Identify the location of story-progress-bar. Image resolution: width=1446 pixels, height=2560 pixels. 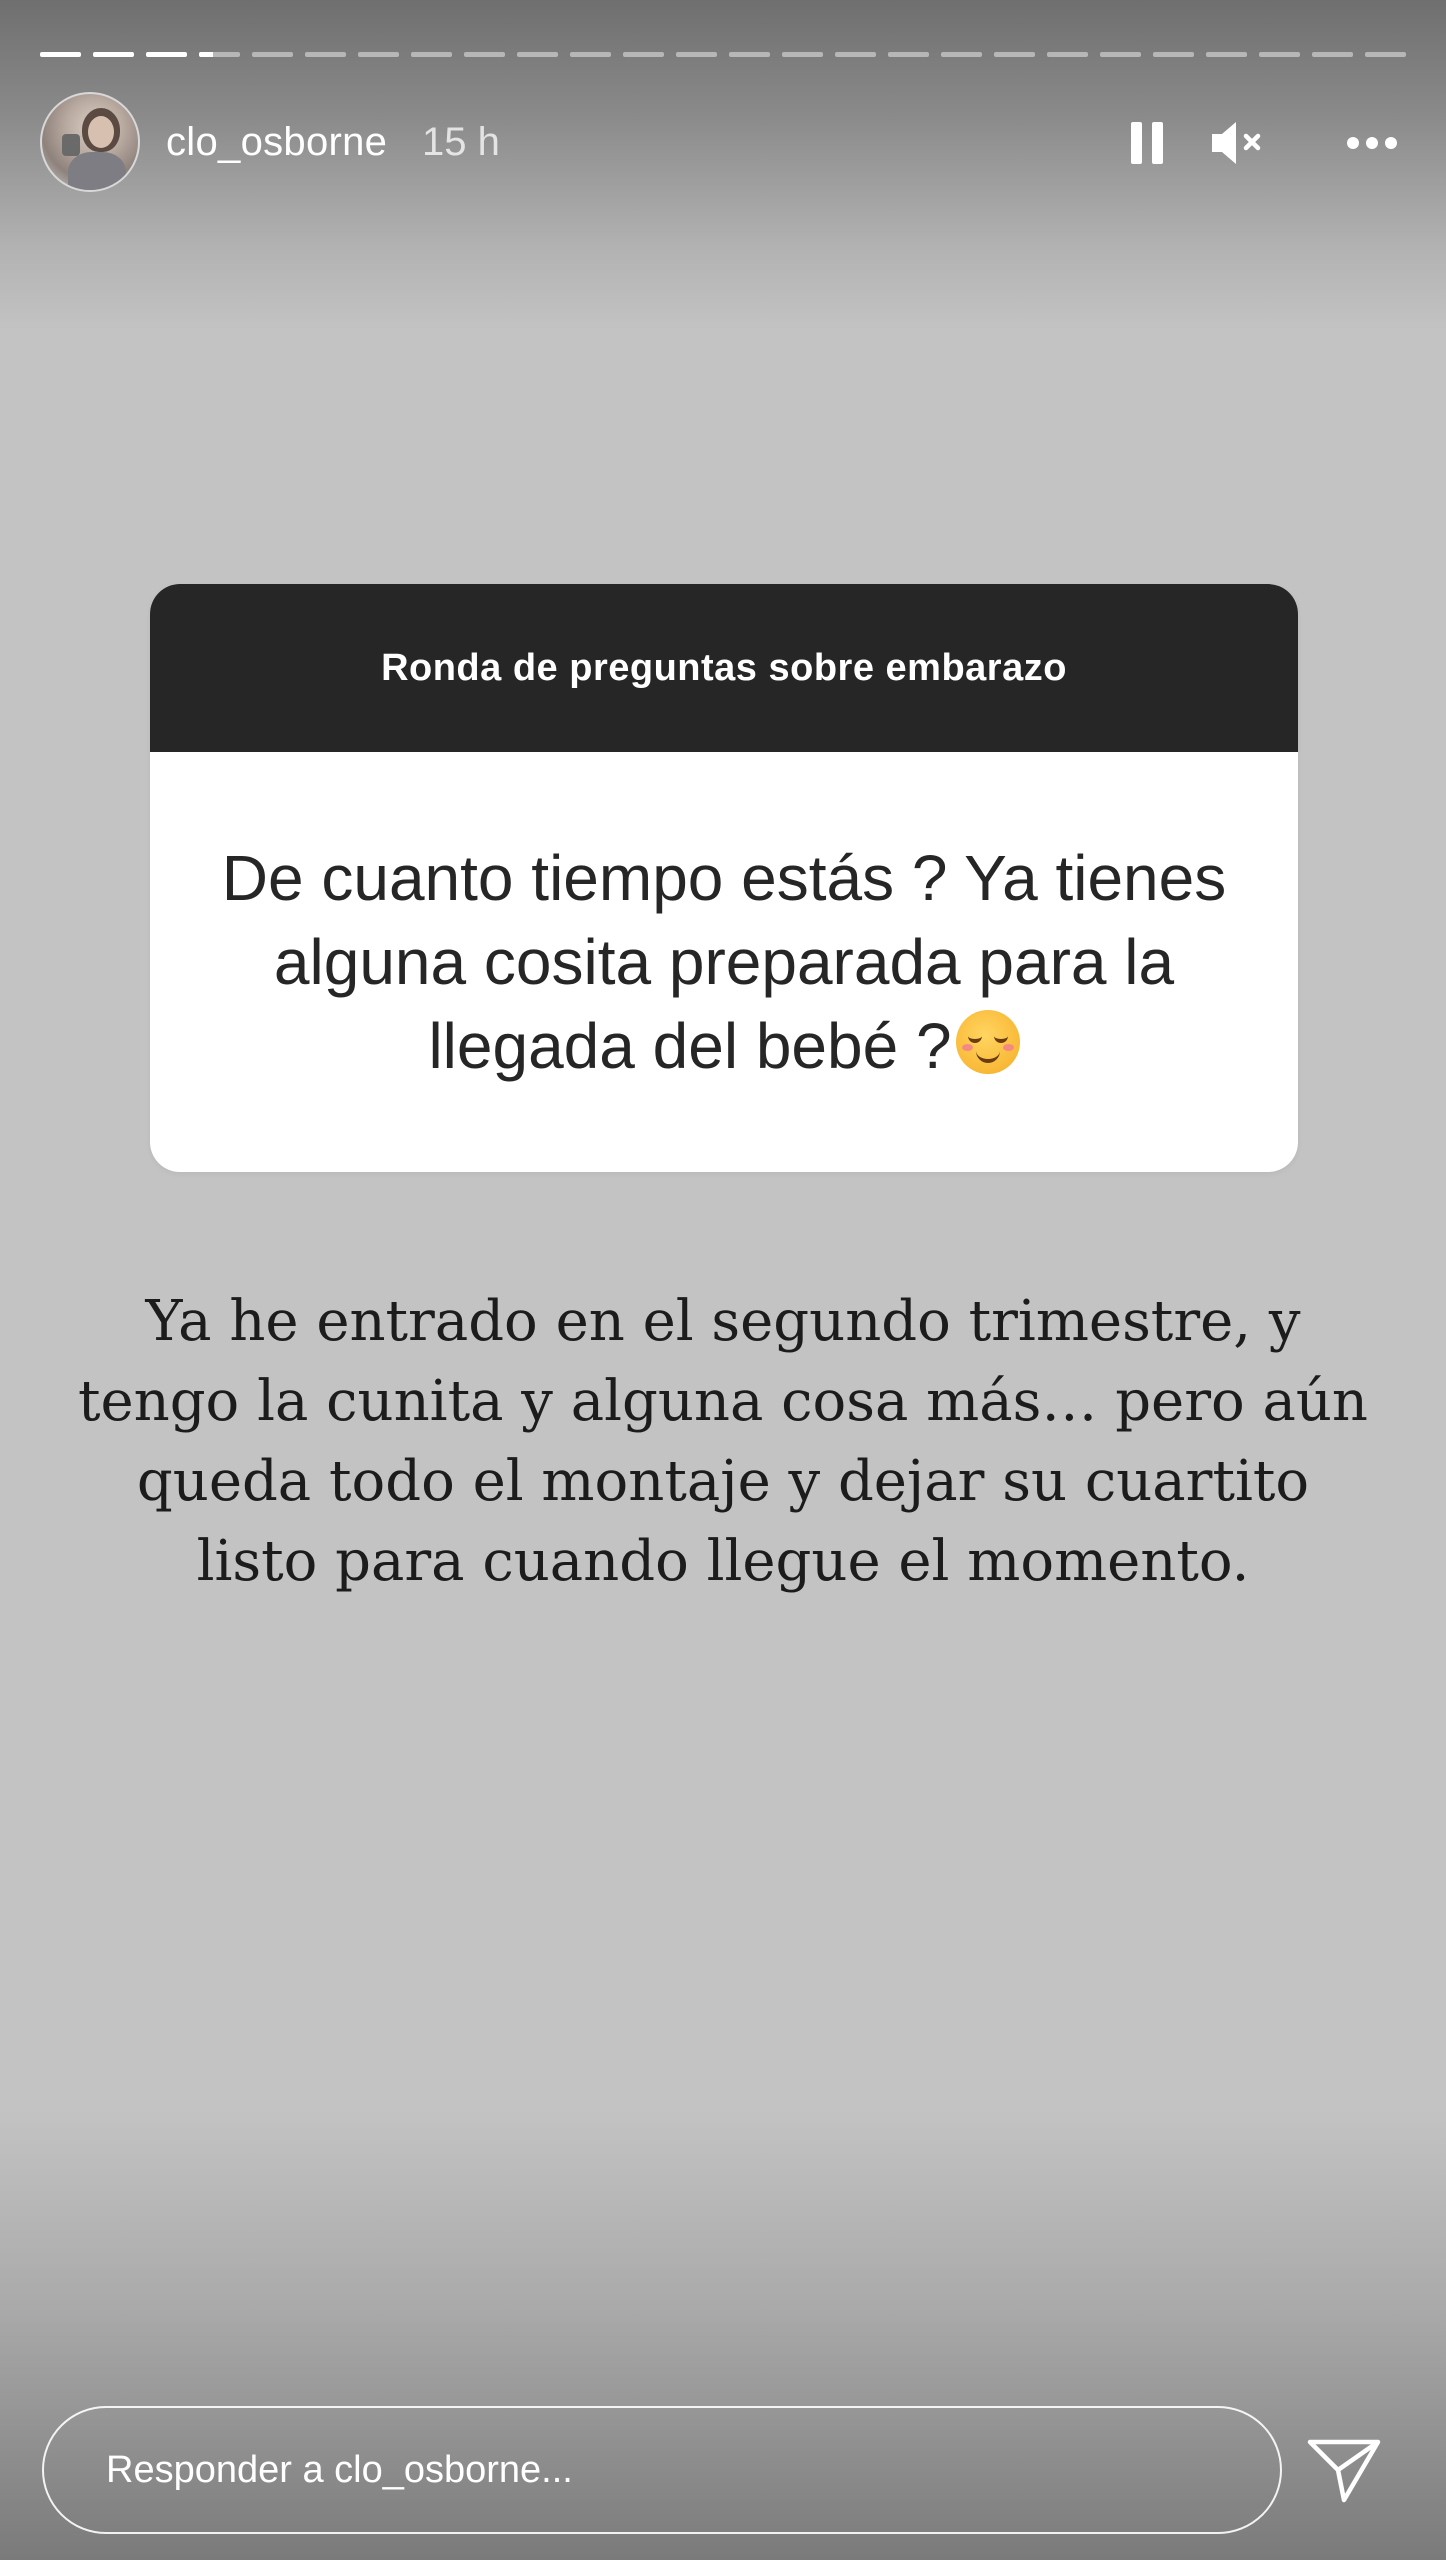
(723, 55).